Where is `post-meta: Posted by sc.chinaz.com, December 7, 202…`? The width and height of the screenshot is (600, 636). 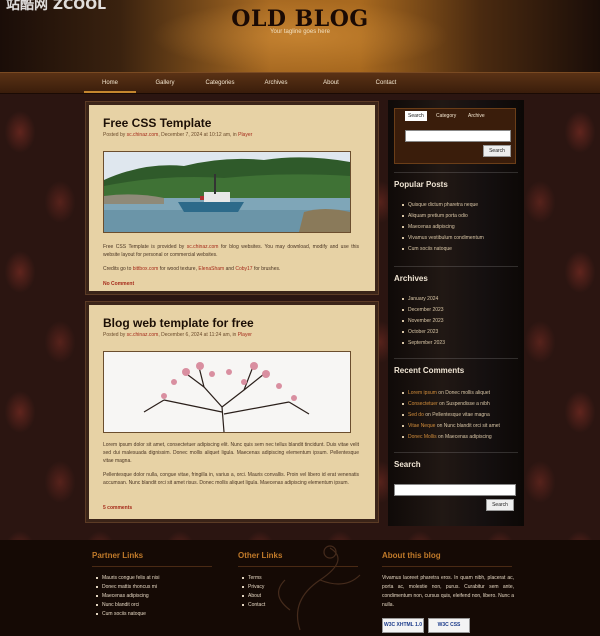 post-meta: Posted by sc.chinaz.com, December 7, 202… is located at coordinates (178, 135).